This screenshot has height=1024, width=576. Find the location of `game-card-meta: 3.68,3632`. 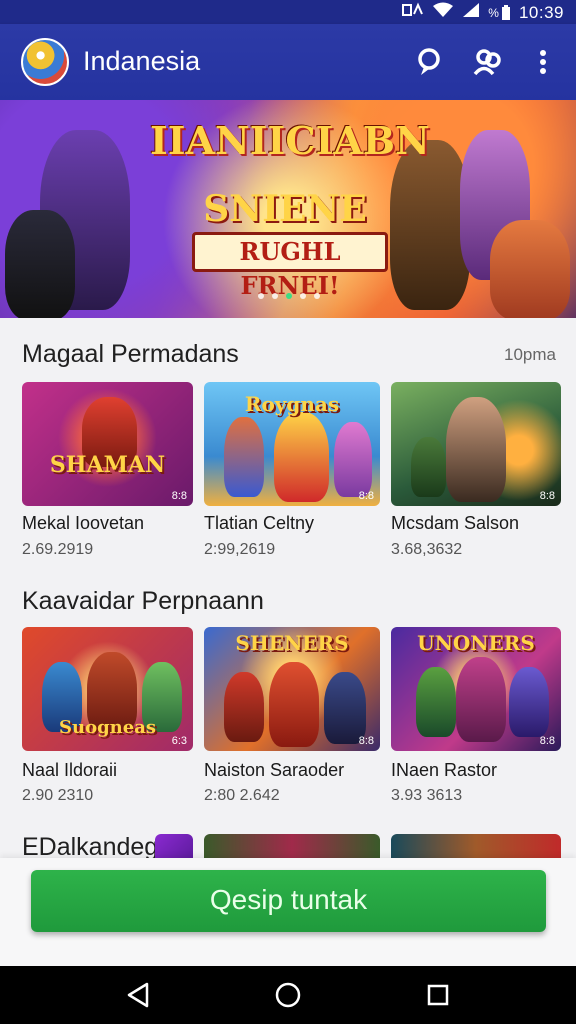

game-card-meta: 3.68,3632 is located at coordinates (427, 549).